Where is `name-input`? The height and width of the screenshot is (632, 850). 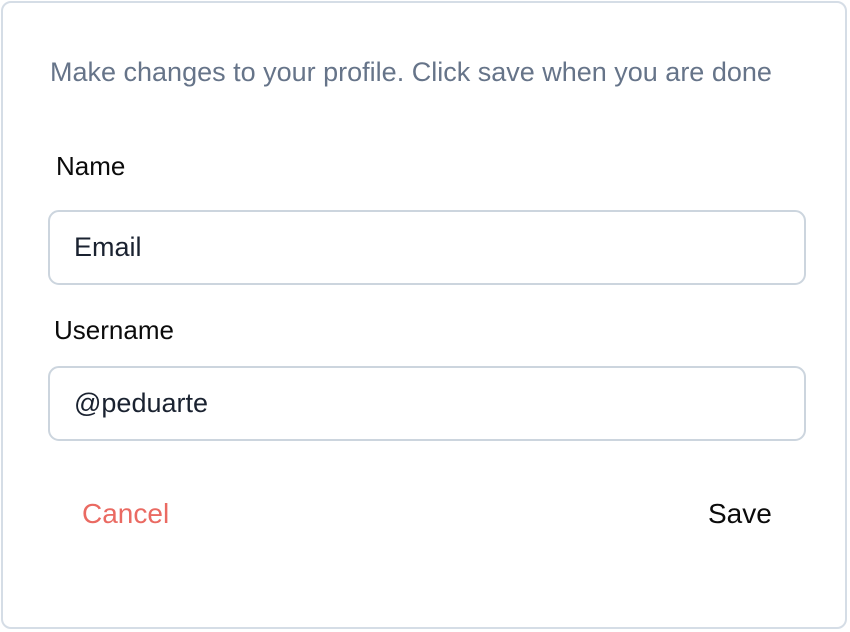 name-input is located at coordinates (427, 247).